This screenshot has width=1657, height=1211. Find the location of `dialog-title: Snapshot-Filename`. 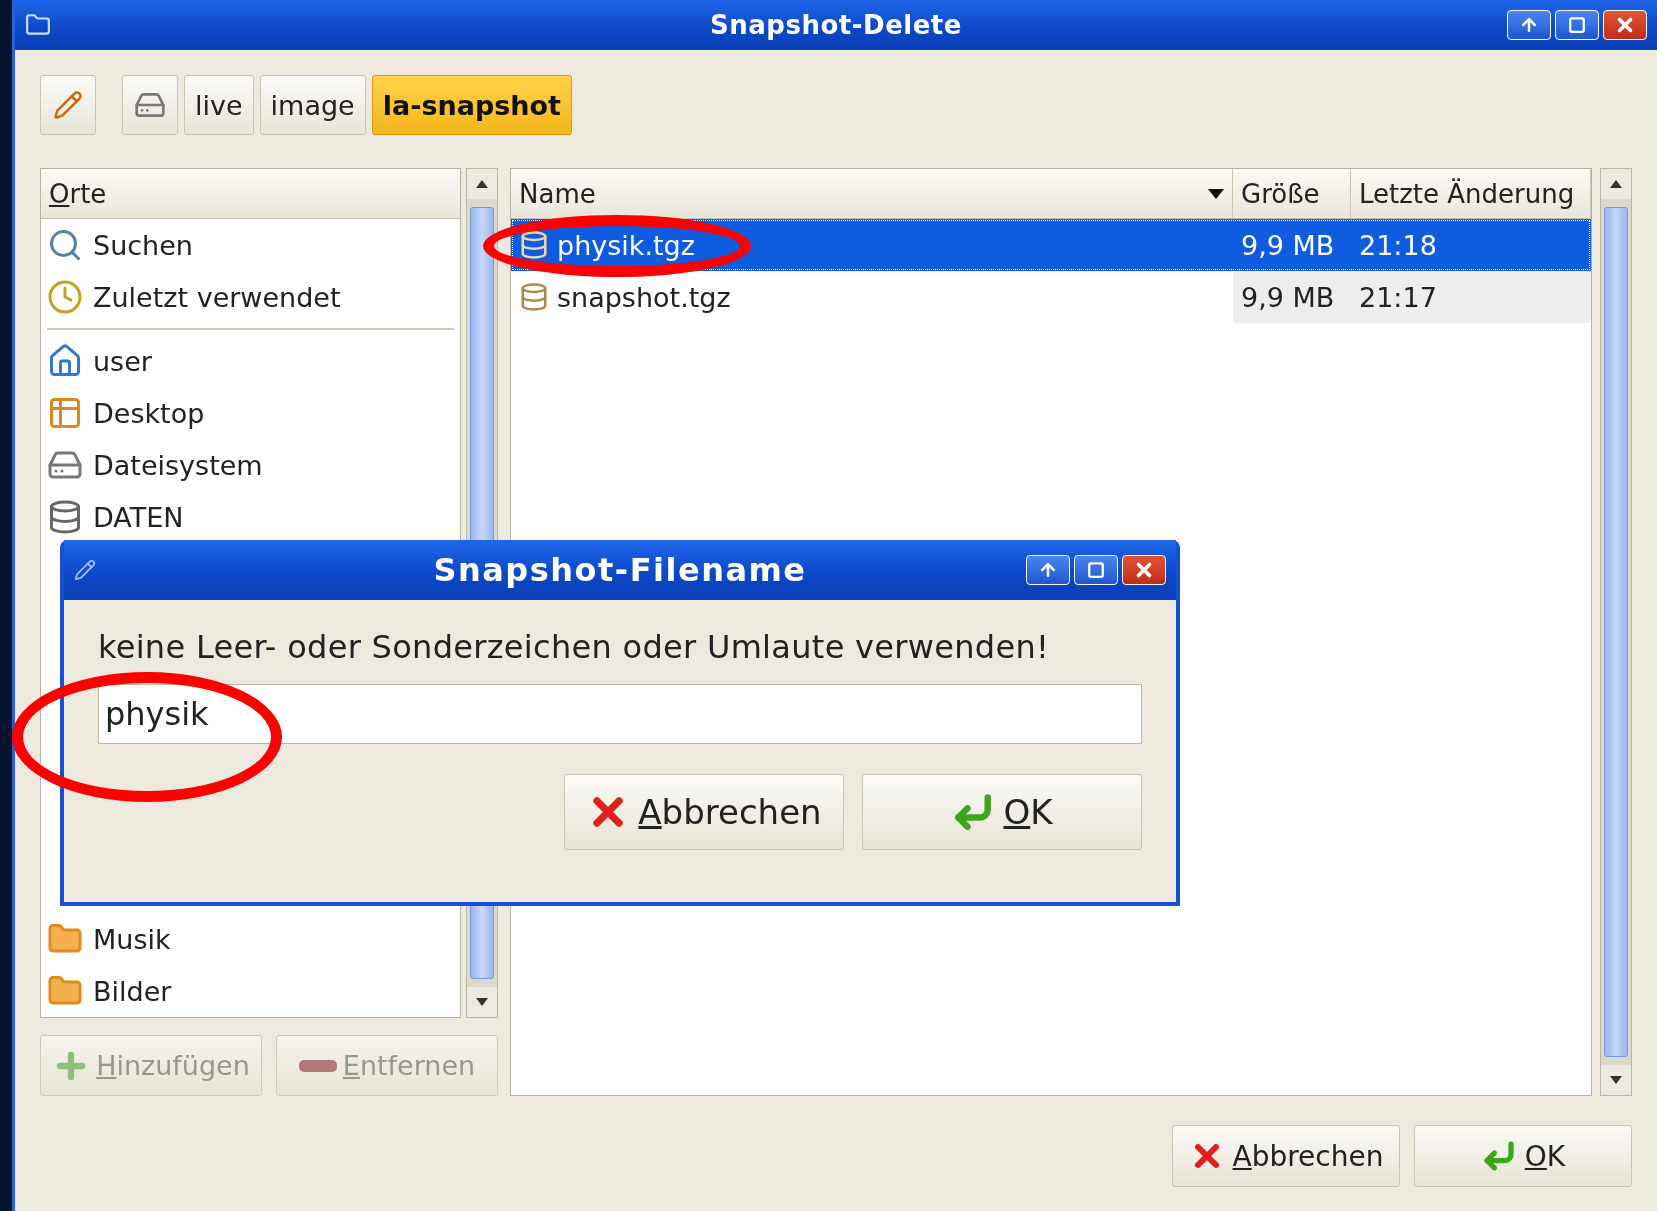

dialog-title: Snapshot-Filename is located at coordinates (620, 570).